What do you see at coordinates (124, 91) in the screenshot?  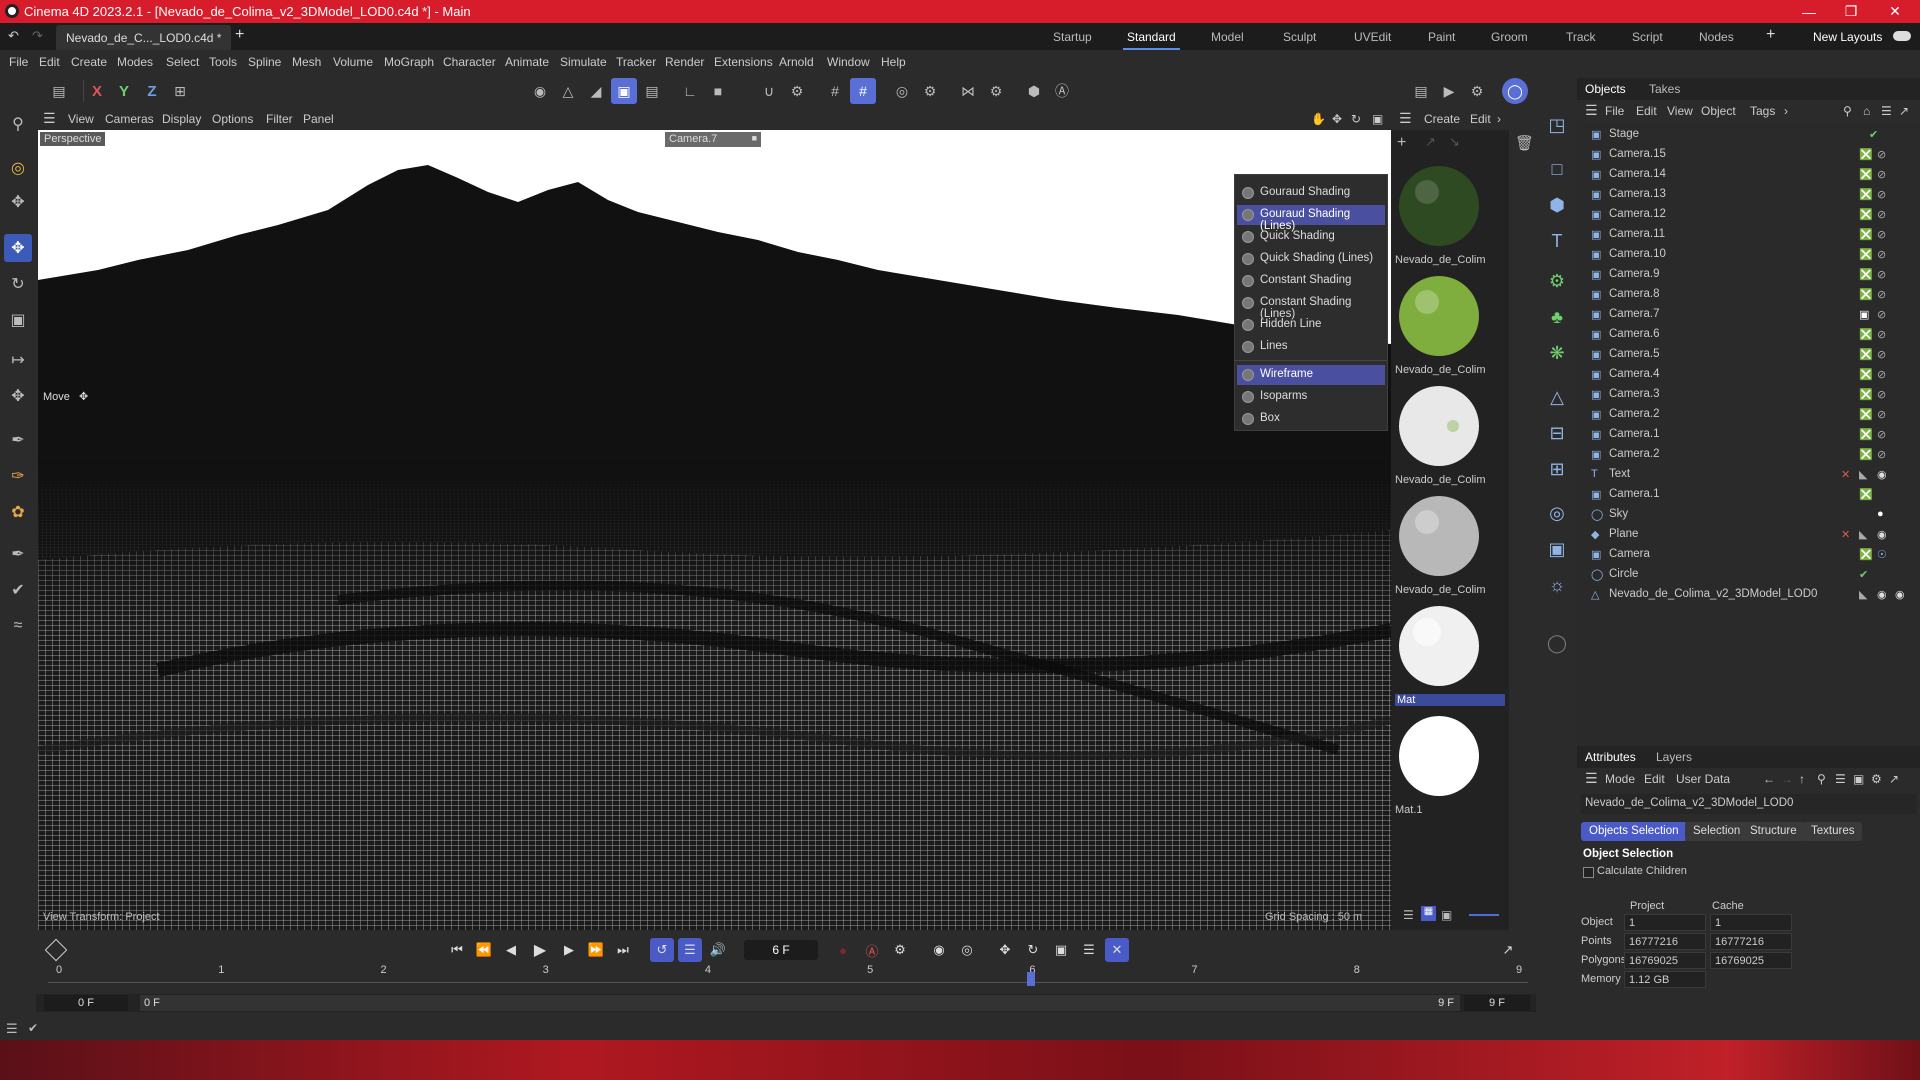 I see `y-axis-lock: Y` at bounding box center [124, 91].